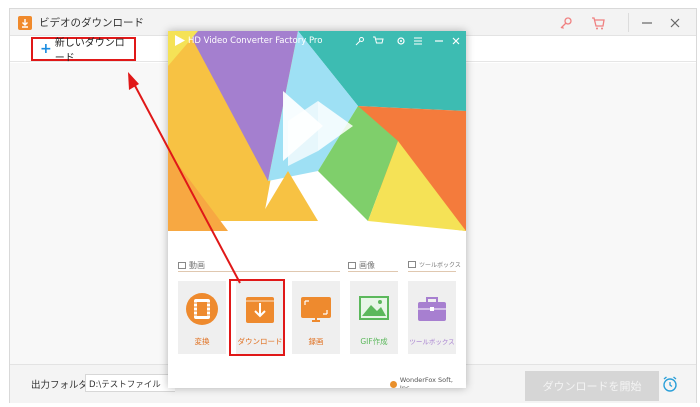  I want to click on section-image-text: 画像, so click(367, 265).